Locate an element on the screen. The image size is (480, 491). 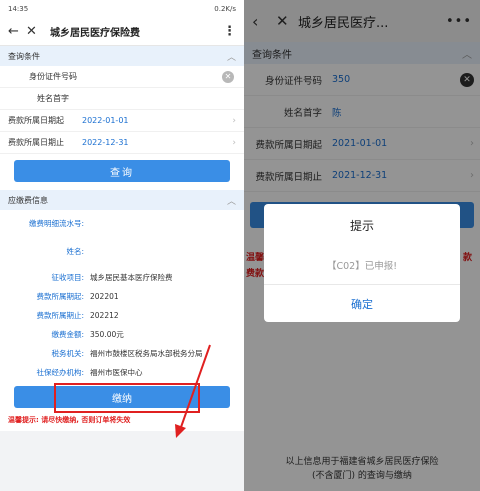
date-start-value: 2022-01-01 is located at coordinates (157, 120).